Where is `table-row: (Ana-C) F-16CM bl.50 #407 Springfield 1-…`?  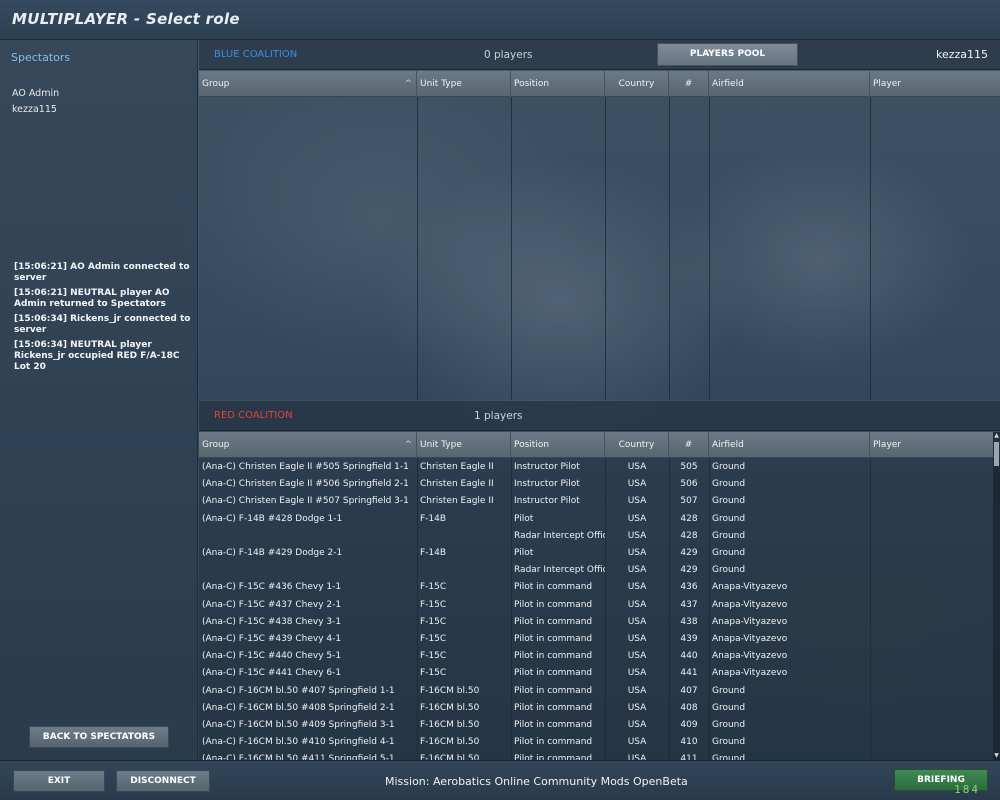
table-row: (Ana-C) F-16CM bl.50 #407 Springfield 1-… is located at coordinates (596, 691).